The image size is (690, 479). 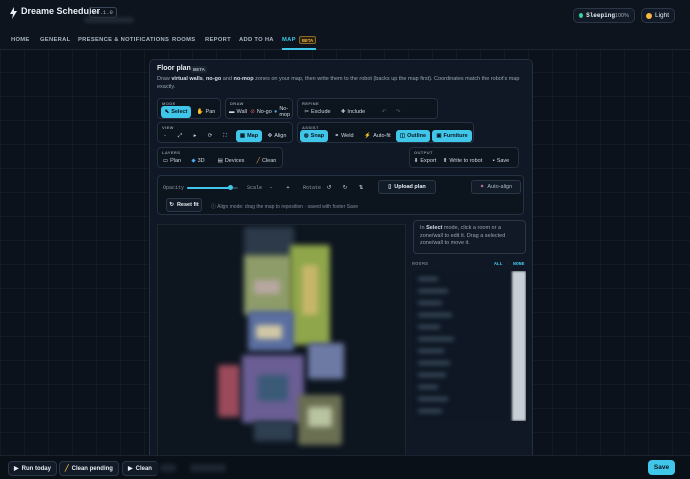 What do you see at coordinates (284, 112) in the screenshot?
I see `nomop-tool-button: ● No-mop` at bounding box center [284, 112].